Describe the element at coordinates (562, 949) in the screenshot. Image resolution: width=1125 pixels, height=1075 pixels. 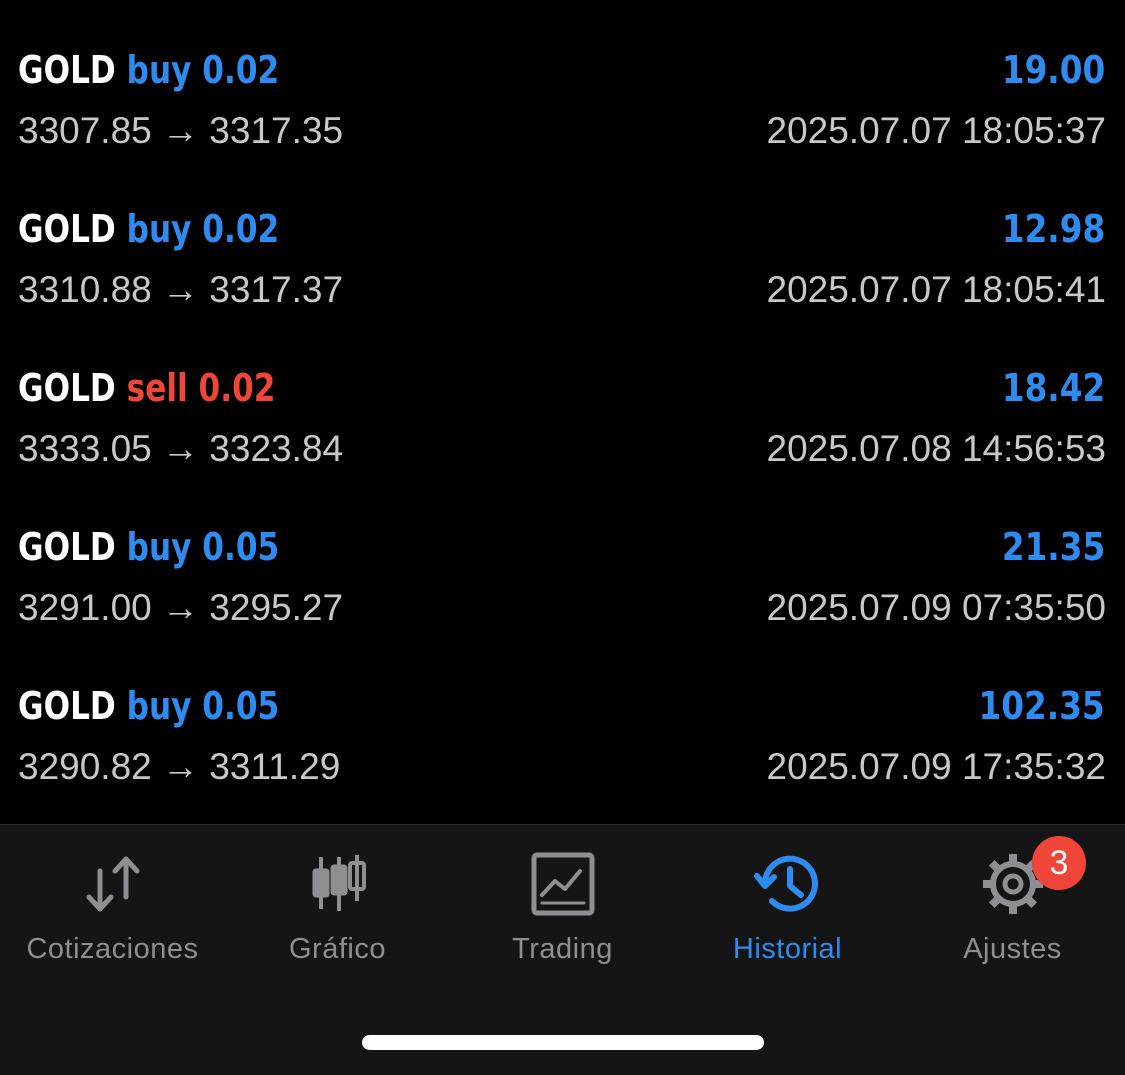
I see `tab-label: Trading` at that location.